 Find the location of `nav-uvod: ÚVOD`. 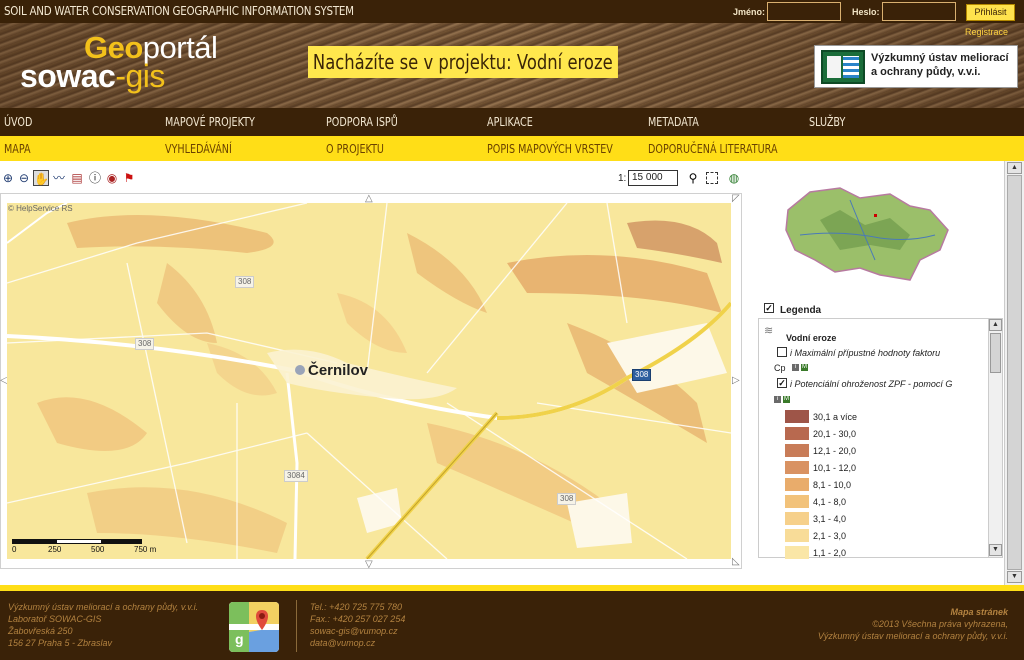

nav-uvod: ÚVOD is located at coordinates (18, 122).